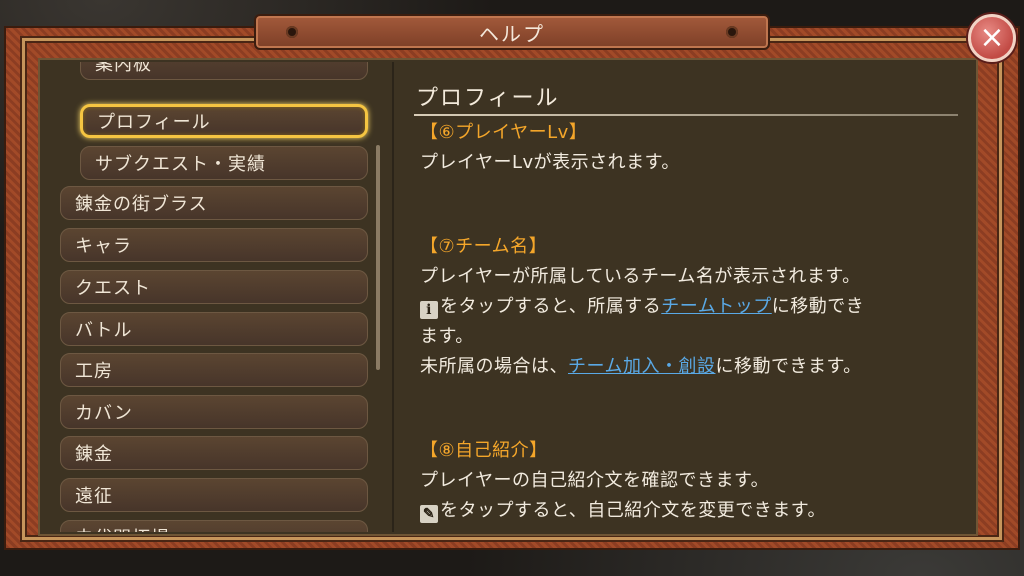 The image size is (1024, 576). I want to click on list-item-guide-board: 案内板, so click(224, 71).